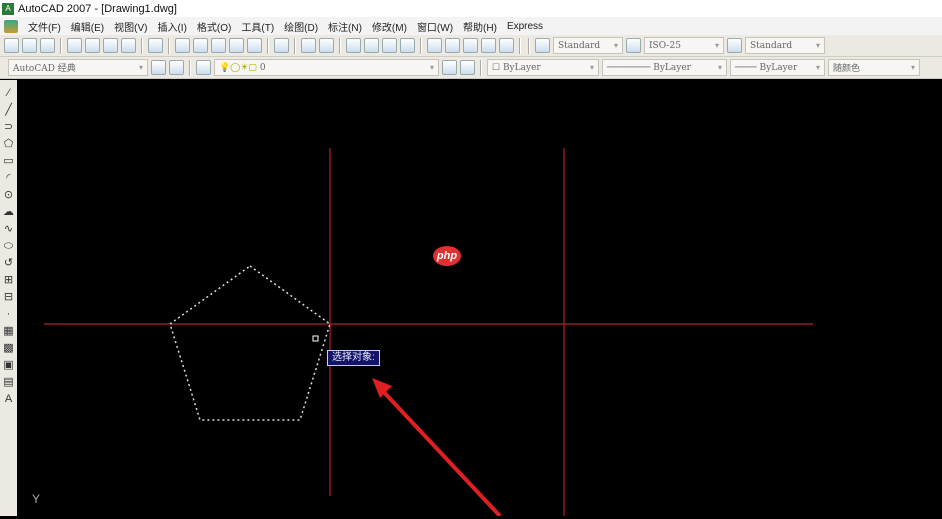  What do you see at coordinates (301, 26) in the screenshot?
I see `menu-item: 绘图(D)` at bounding box center [301, 26].